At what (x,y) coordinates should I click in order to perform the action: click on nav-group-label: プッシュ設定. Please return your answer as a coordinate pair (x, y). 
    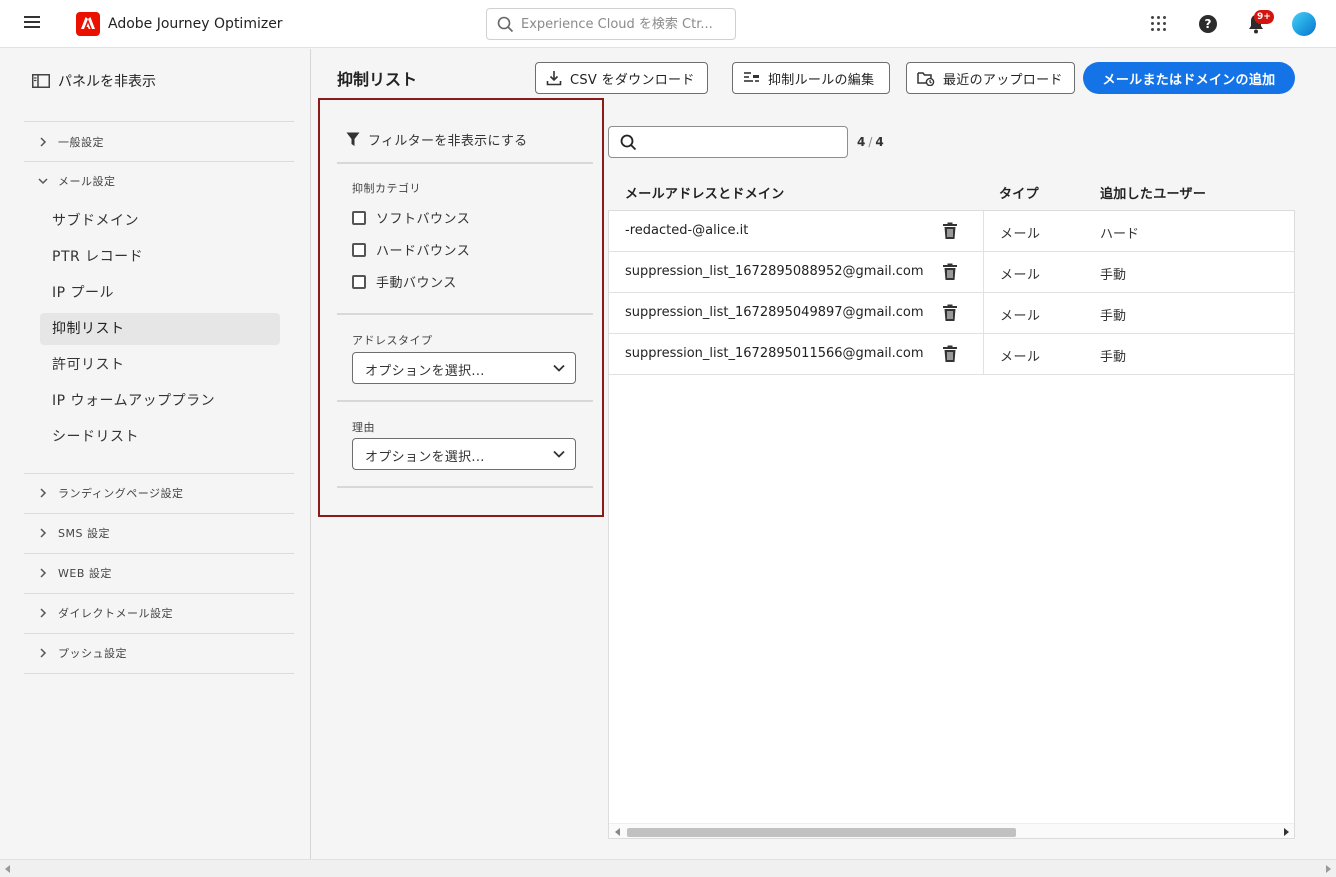
    Looking at the image, I should click on (92, 653).